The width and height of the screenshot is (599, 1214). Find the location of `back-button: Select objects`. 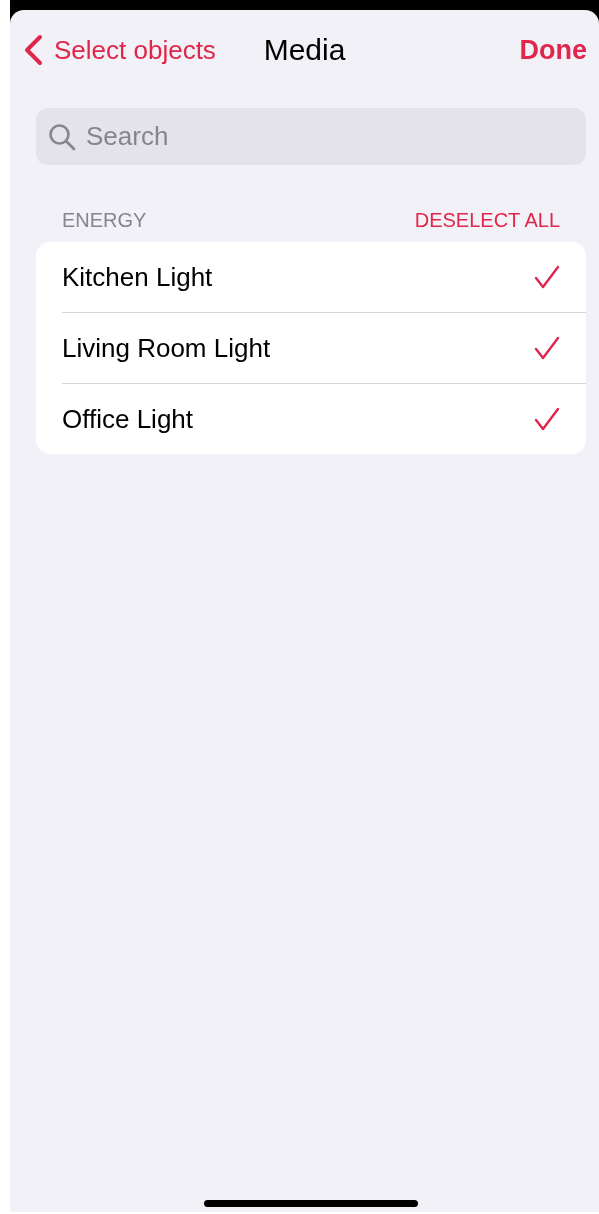

back-button: Select objects is located at coordinates (119, 50).